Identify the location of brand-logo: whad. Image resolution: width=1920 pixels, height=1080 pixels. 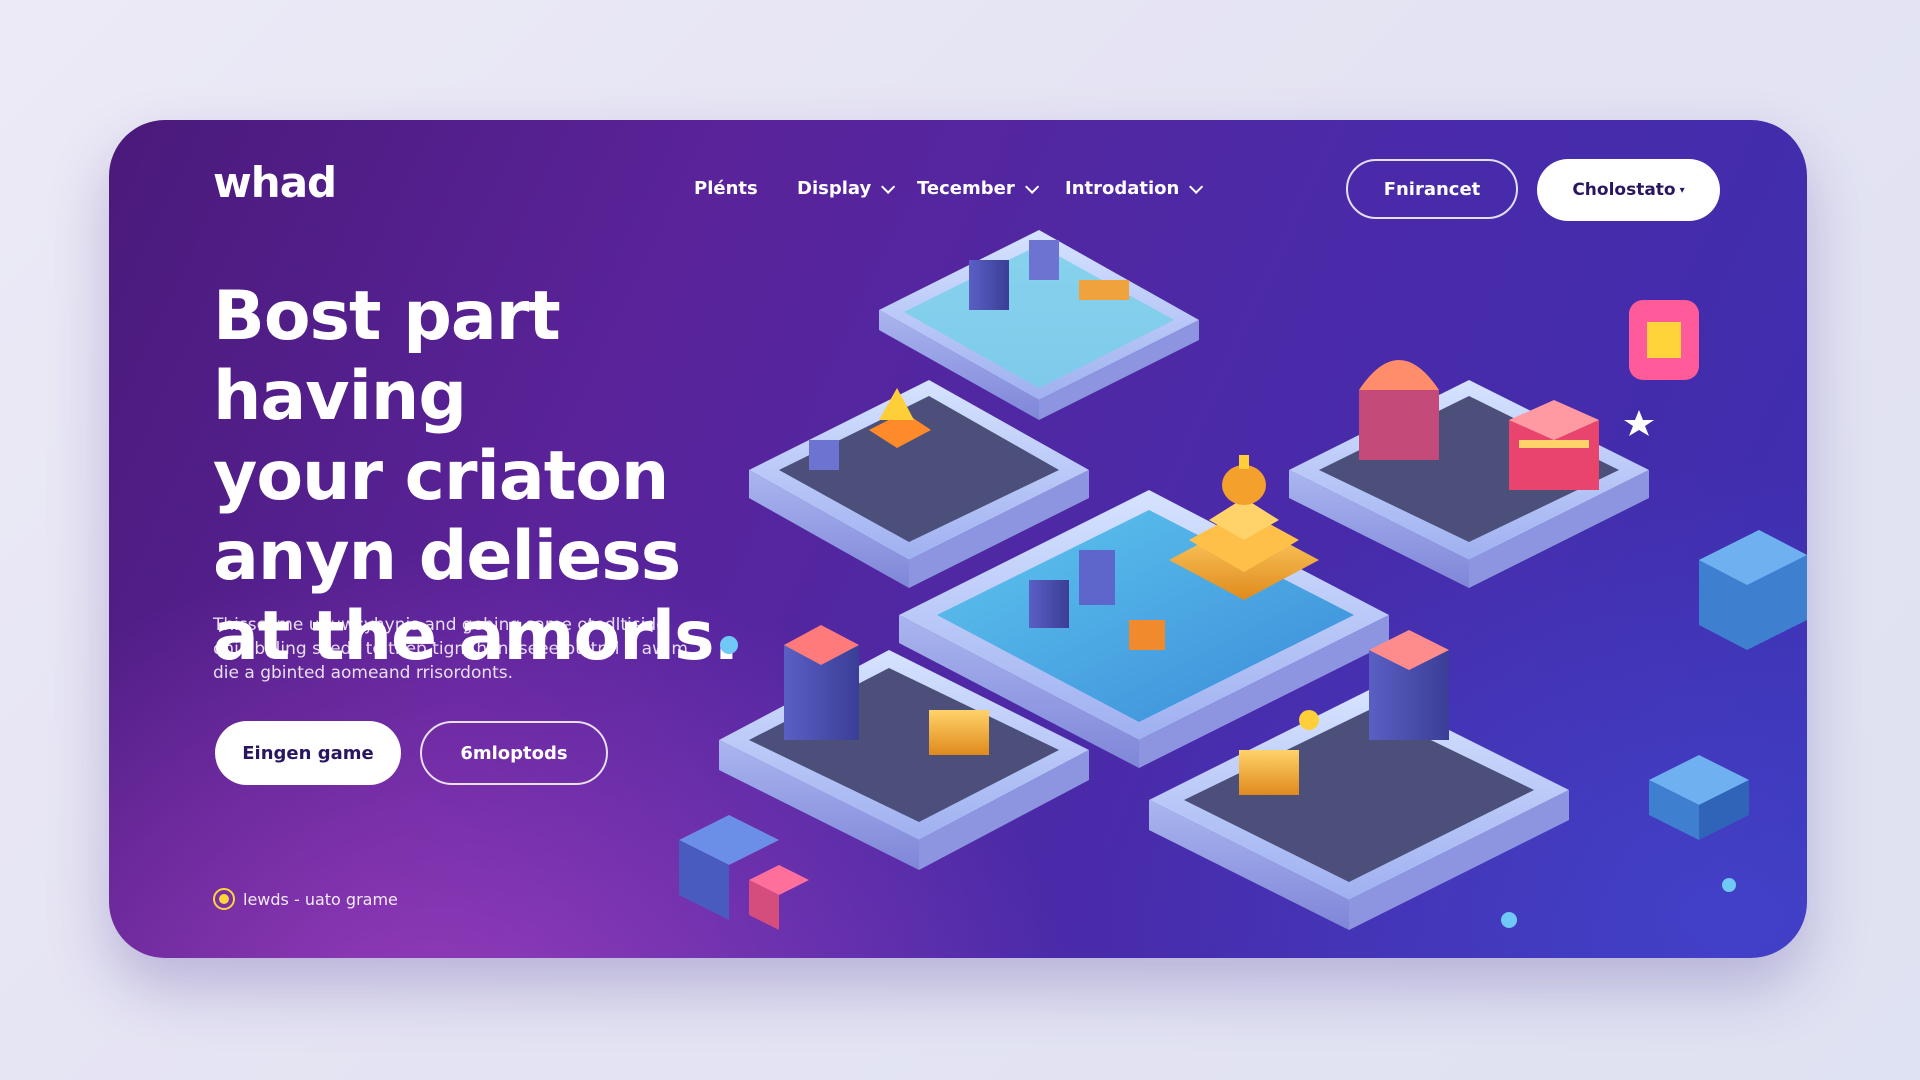
(275, 182).